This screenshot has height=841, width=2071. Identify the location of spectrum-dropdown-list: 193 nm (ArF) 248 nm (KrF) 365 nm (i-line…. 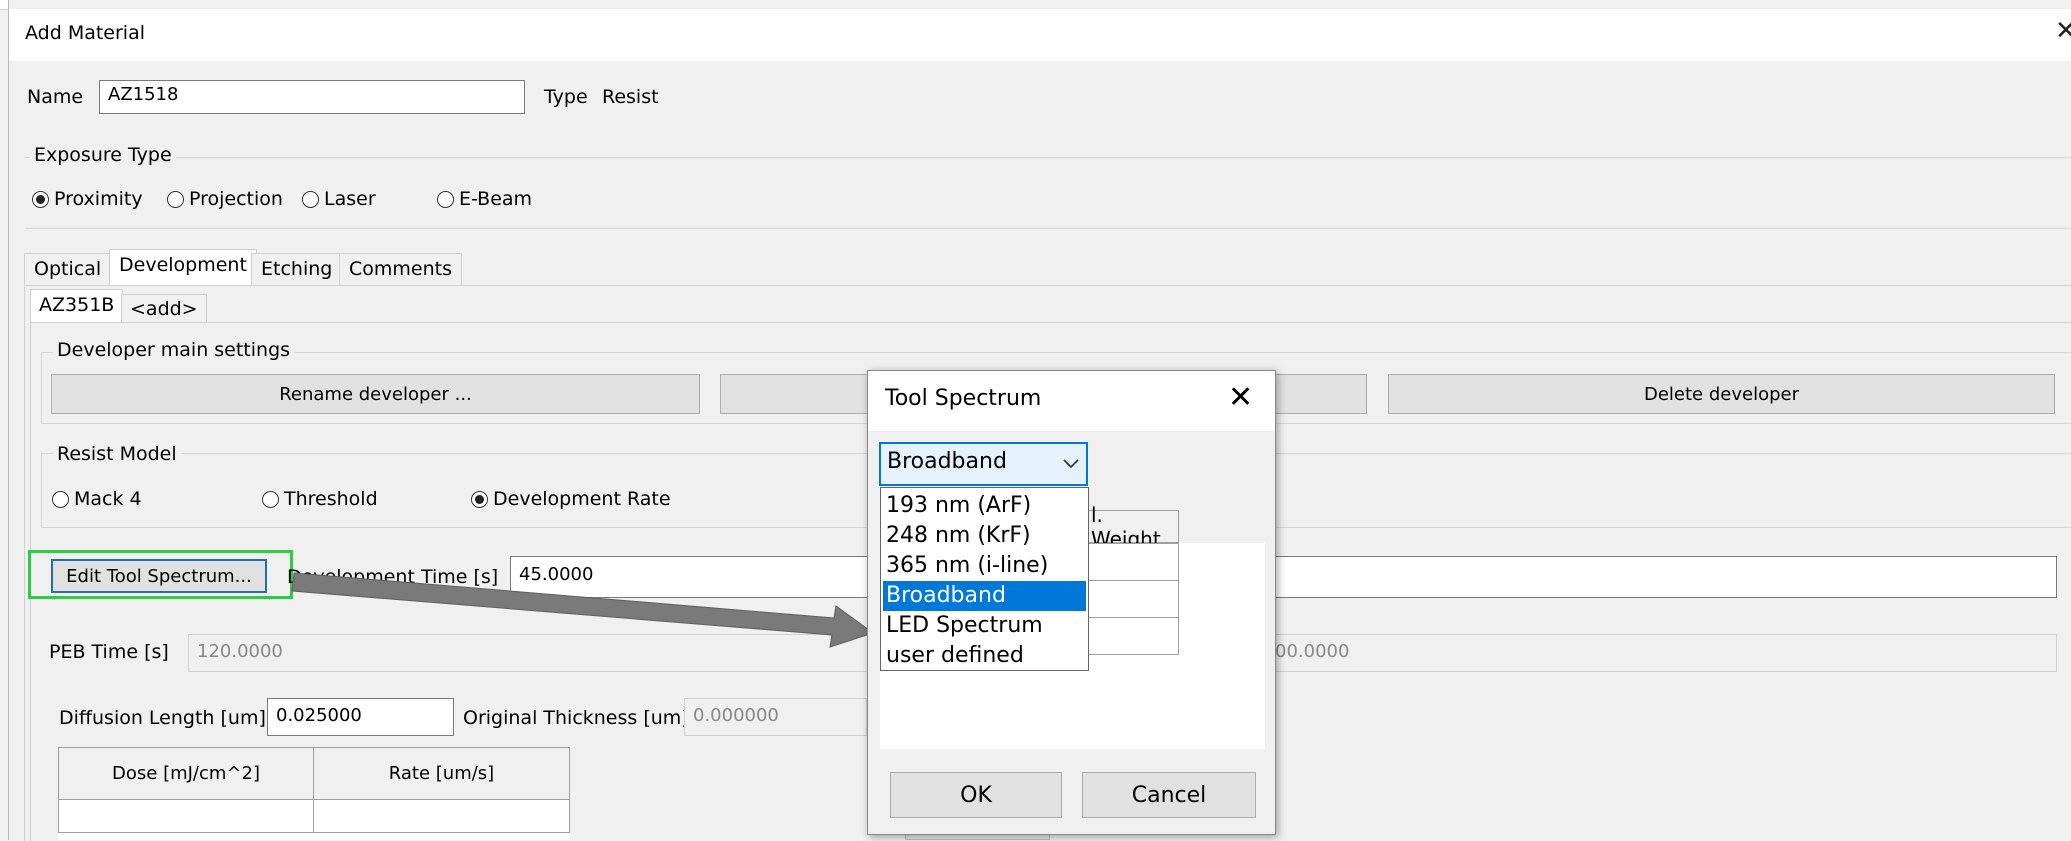
(984, 579).